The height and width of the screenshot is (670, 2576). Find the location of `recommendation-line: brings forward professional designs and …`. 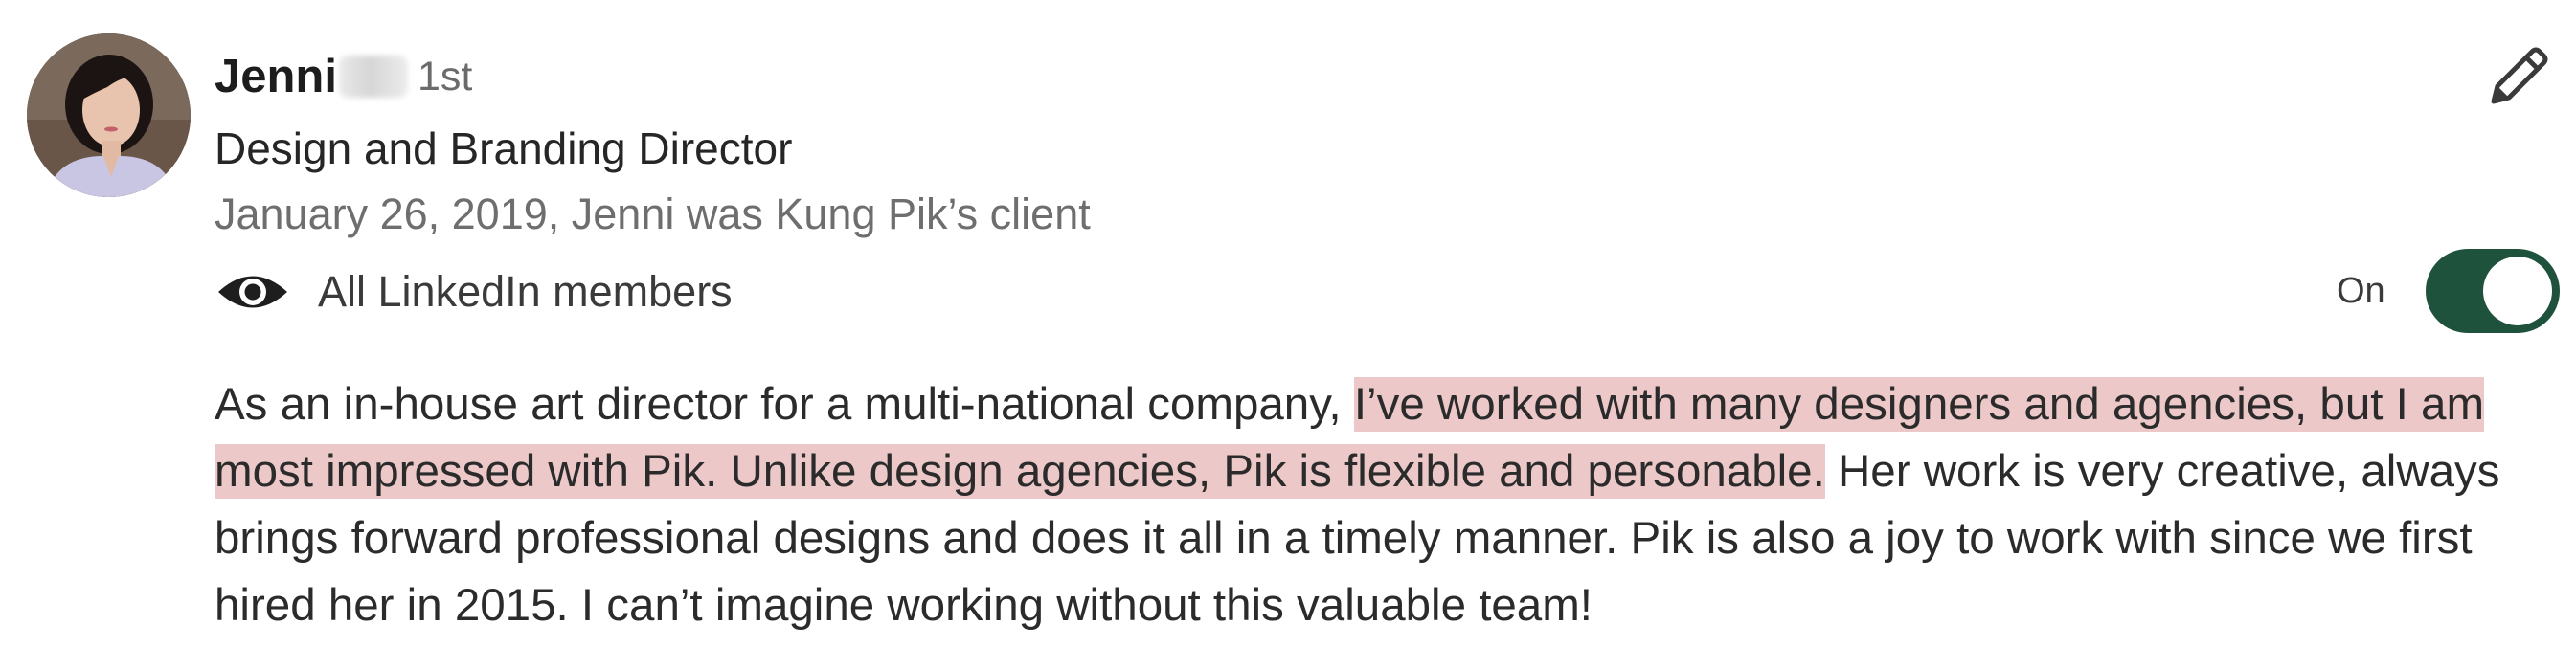

recommendation-line: brings forward professional designs and … is located at coordinates (1344, 538).